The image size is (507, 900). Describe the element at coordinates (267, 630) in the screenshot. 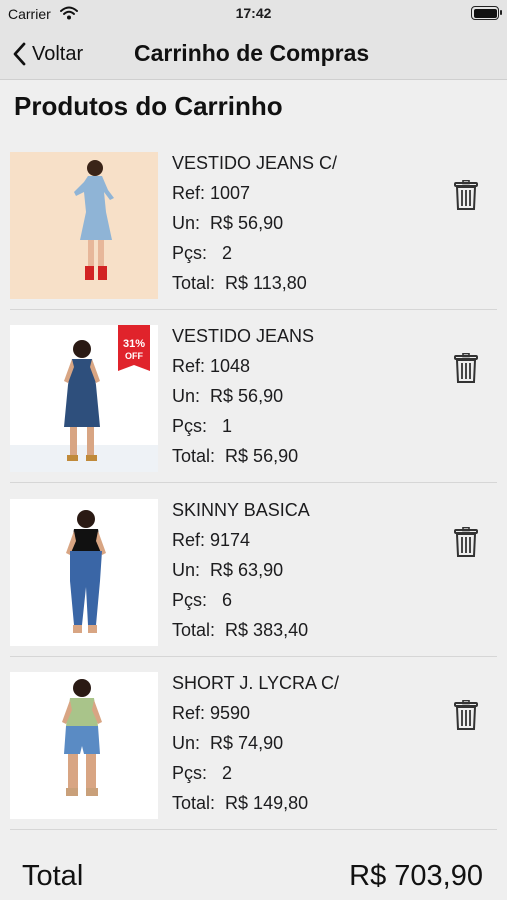

I see `item-total-value: R$ 383,40` at that location.